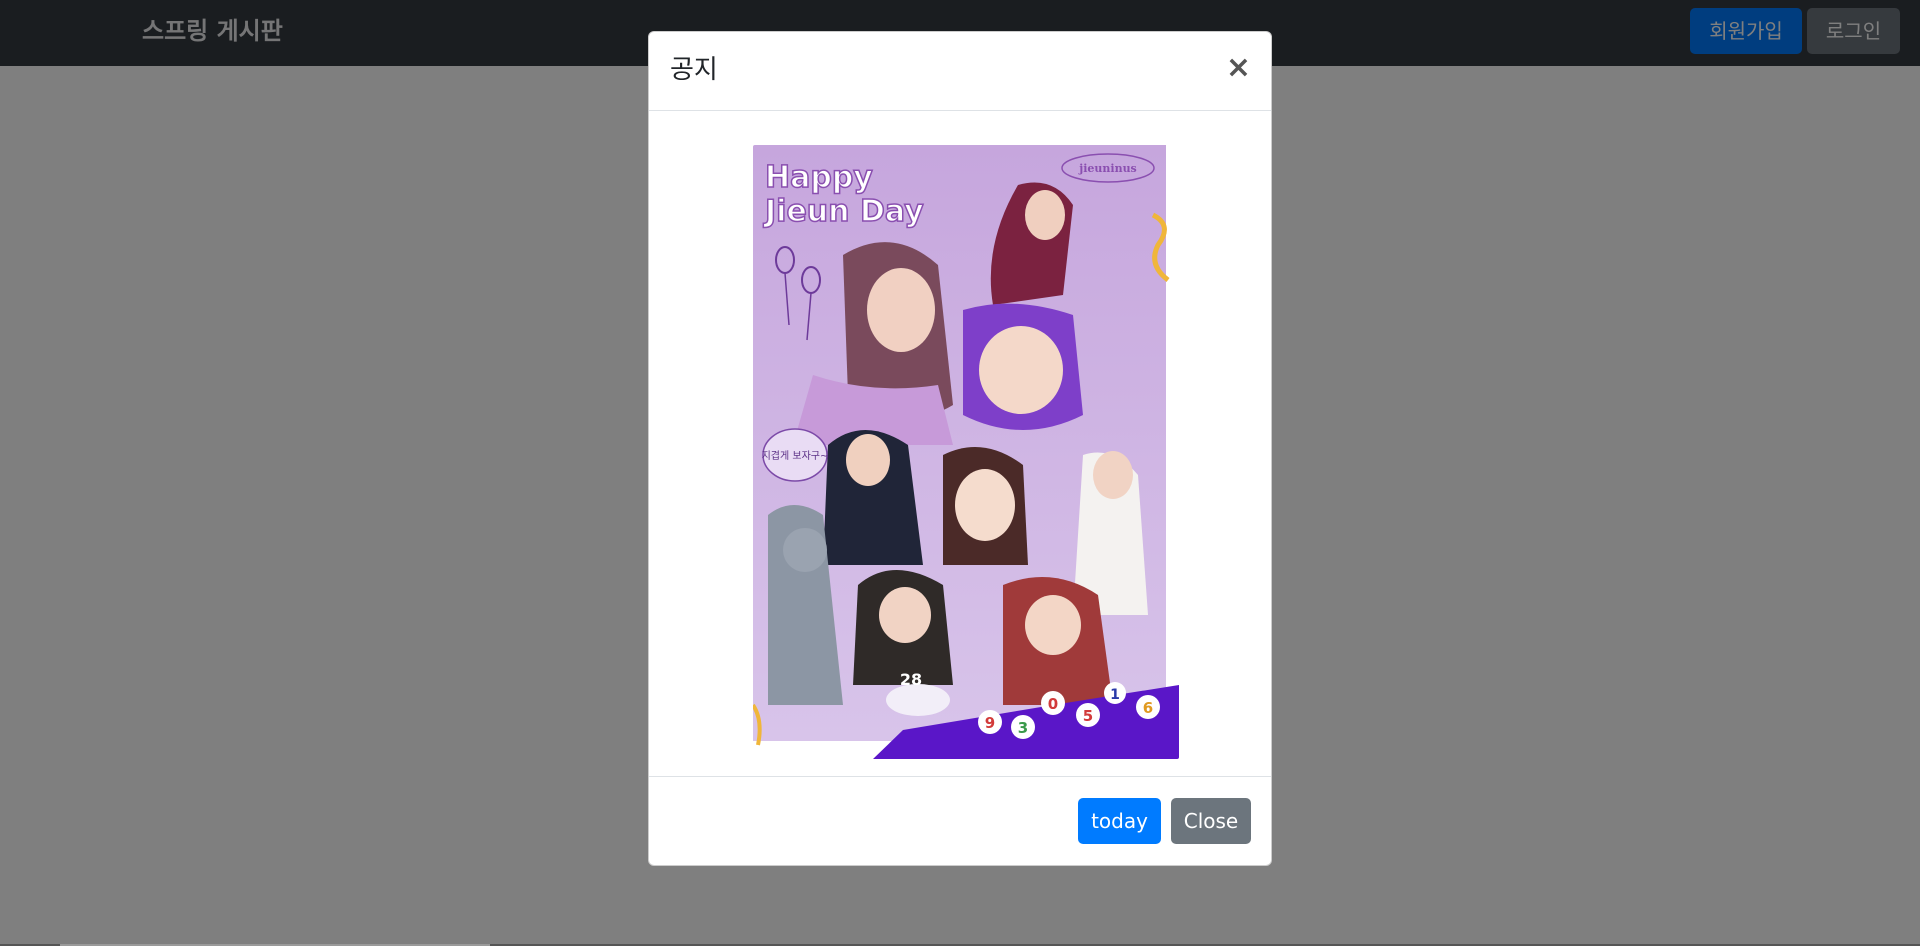 This screenshot has height=946, width=1920. I want to click on poster-digit: 1, so click(1115, 695).